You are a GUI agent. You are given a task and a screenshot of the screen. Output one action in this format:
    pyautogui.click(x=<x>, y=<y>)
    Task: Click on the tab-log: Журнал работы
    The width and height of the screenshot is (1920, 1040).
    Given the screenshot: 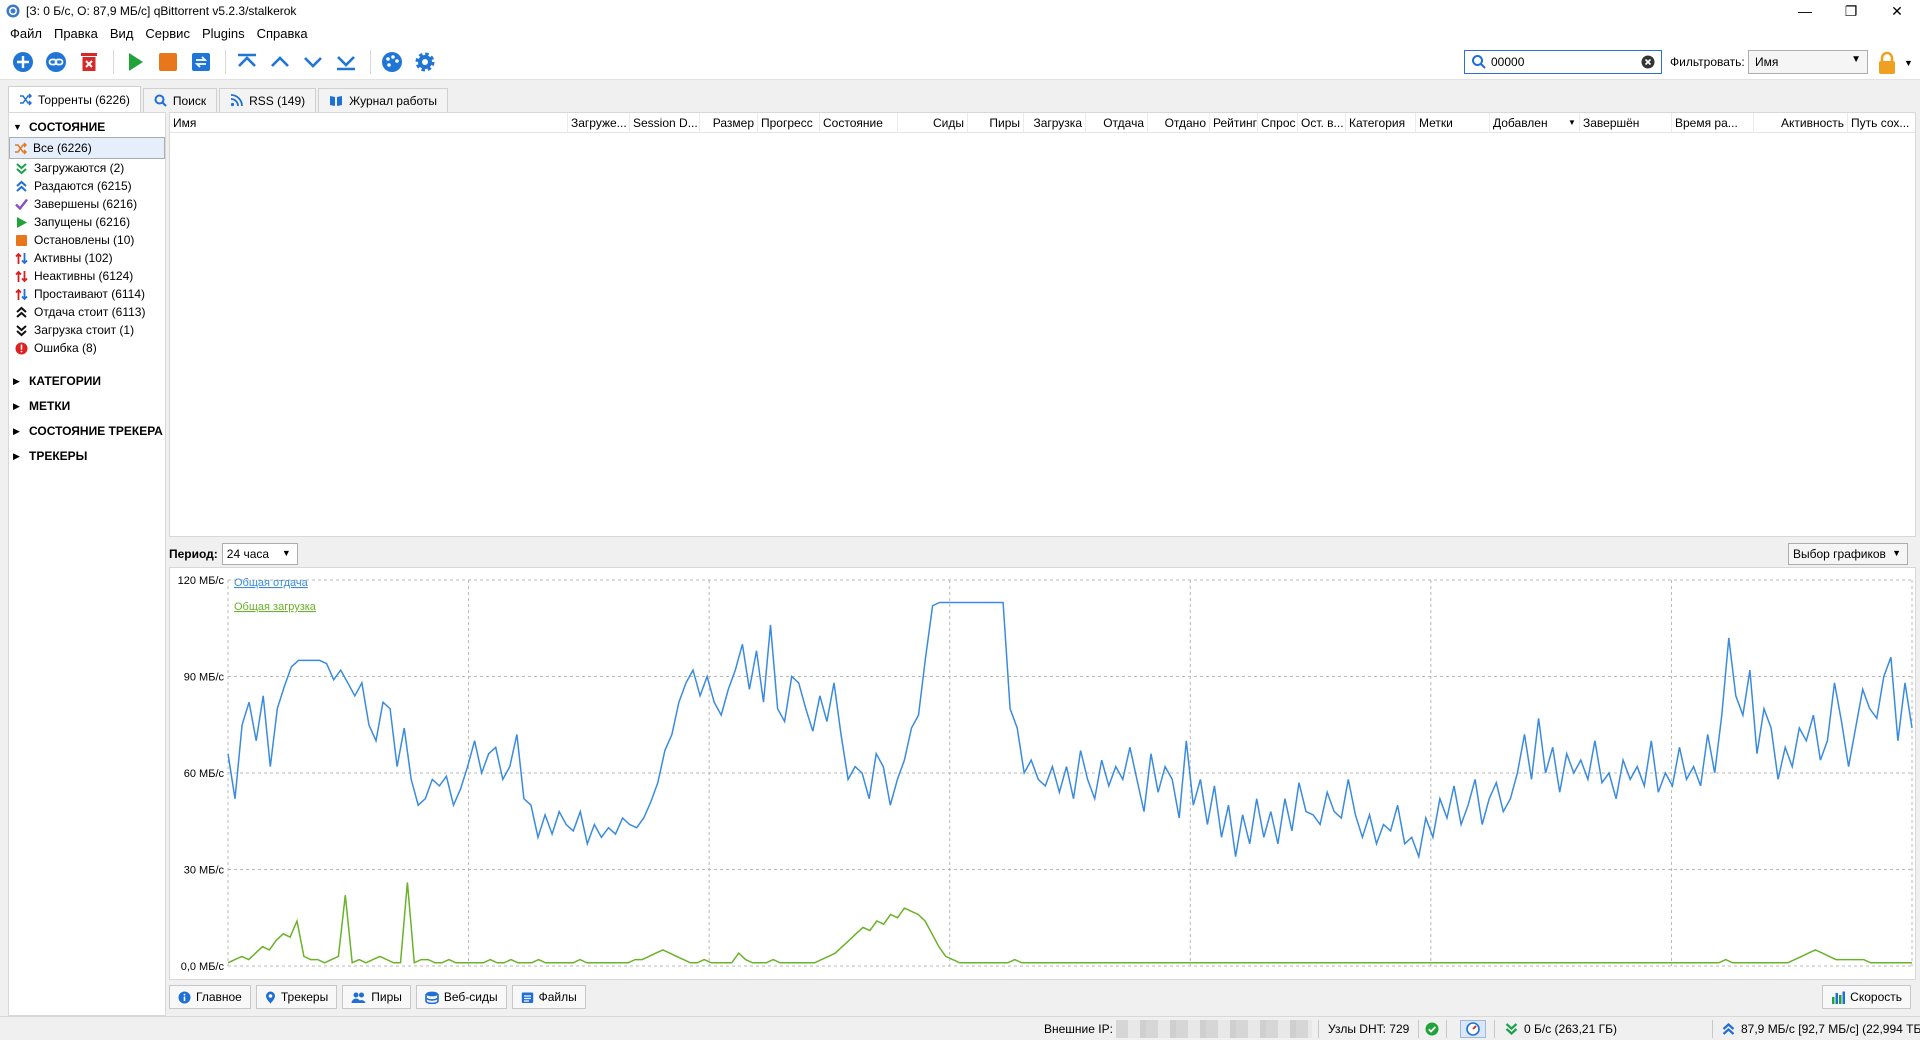 What is the action you would take?
    pyautogui.click(x=383, y=100)
    